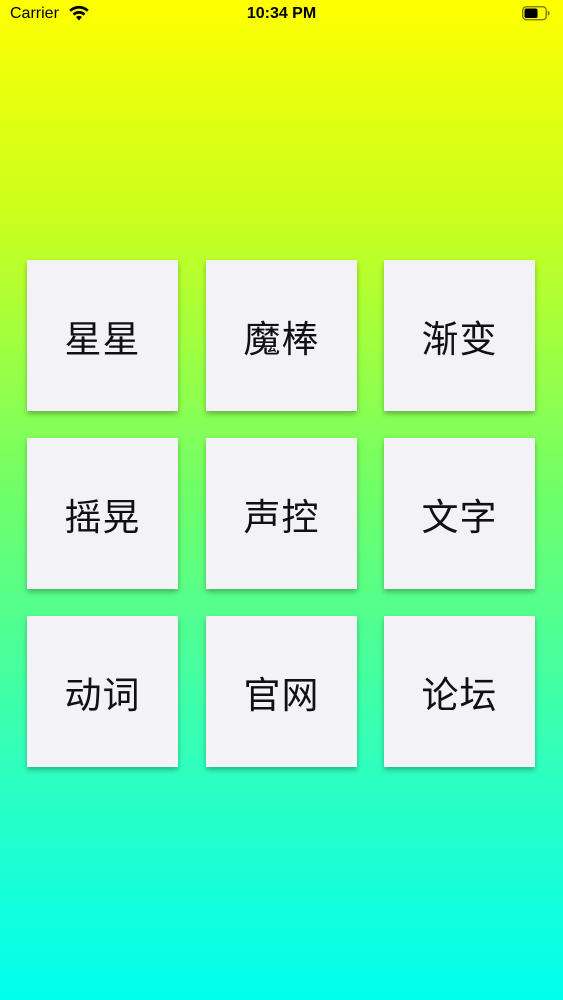 This screenshot has width=563, height=1000. I want to click on menu-tile-label: 动词, so click(102, 695).